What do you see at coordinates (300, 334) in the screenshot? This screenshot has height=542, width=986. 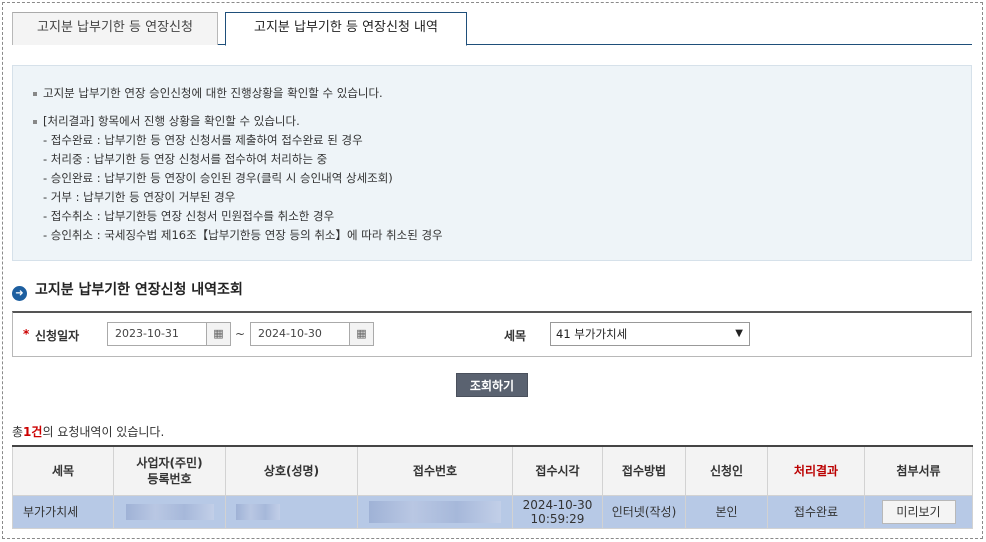 I see `date-to-input: 2024-10-30` at bounding box center [300, 334].